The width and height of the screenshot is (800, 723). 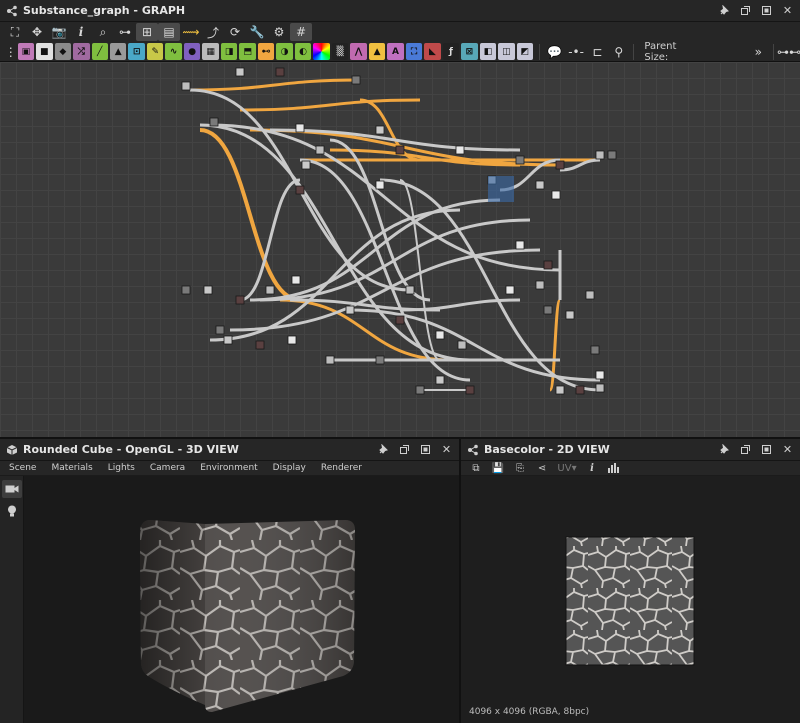 I want to click on toolbar-overflow-button: », so click(x=758, y=52).